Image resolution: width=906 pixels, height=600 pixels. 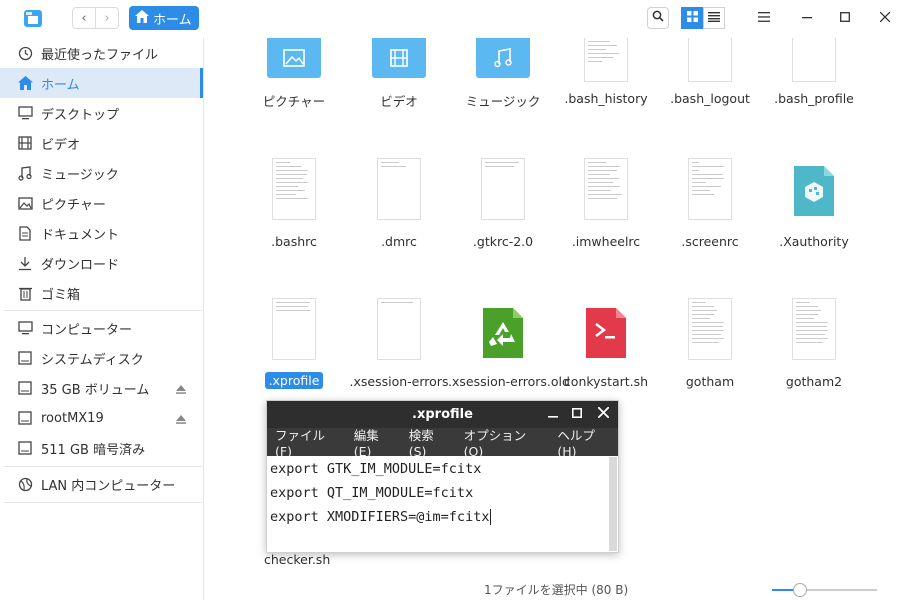 I want to click on sidebar-item-encrypted-511gb: 511 GB 暗号済み, so click(x=101, y=448).